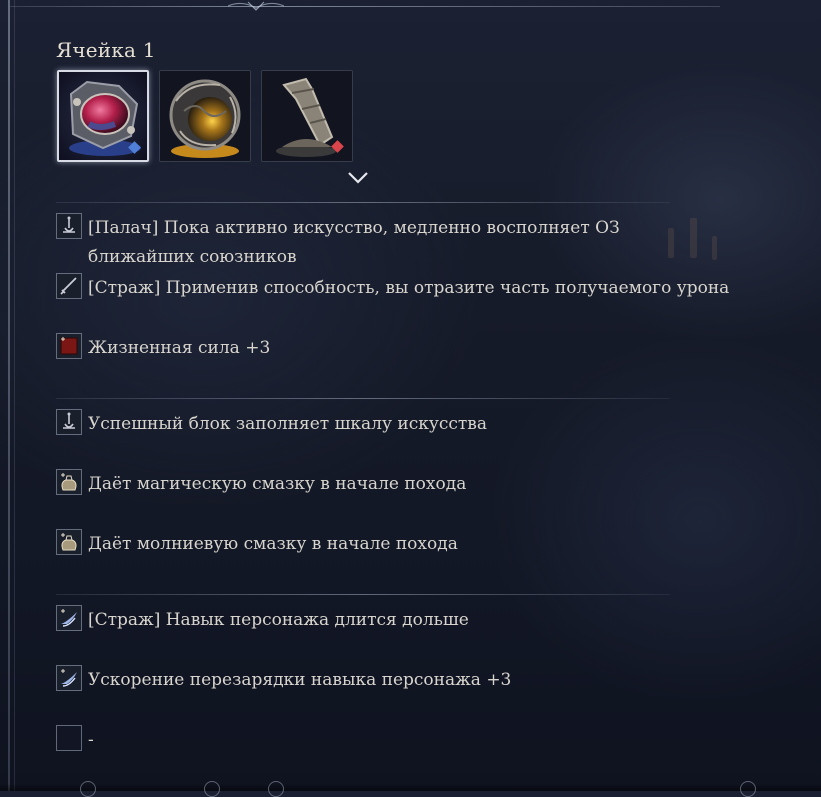  I want to click on effect-text: Даёт магическую смазку в начале похода, so click(277, 484).